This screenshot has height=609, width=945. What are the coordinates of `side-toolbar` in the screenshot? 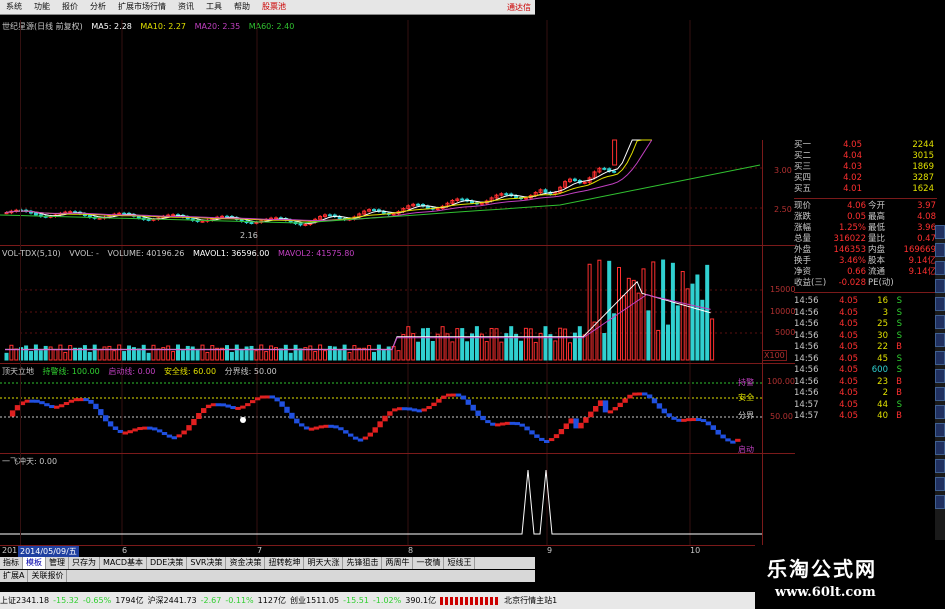 It's located at (940, 382).